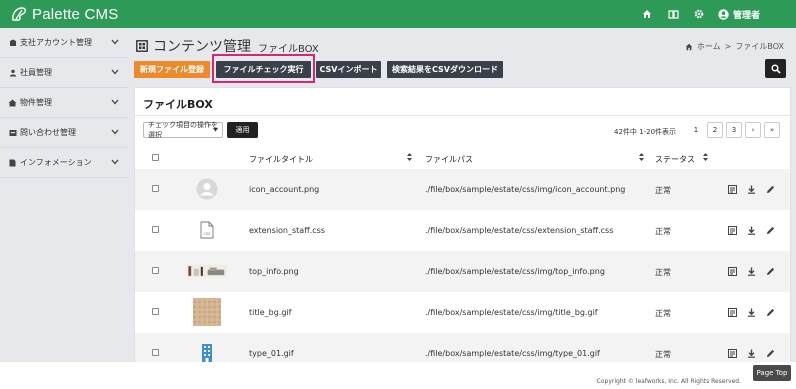 The height and width of the screenshot is (389, 796). Describe the element at coordinates (12, 42) in the screenshot. I see `building-icon` at that location.